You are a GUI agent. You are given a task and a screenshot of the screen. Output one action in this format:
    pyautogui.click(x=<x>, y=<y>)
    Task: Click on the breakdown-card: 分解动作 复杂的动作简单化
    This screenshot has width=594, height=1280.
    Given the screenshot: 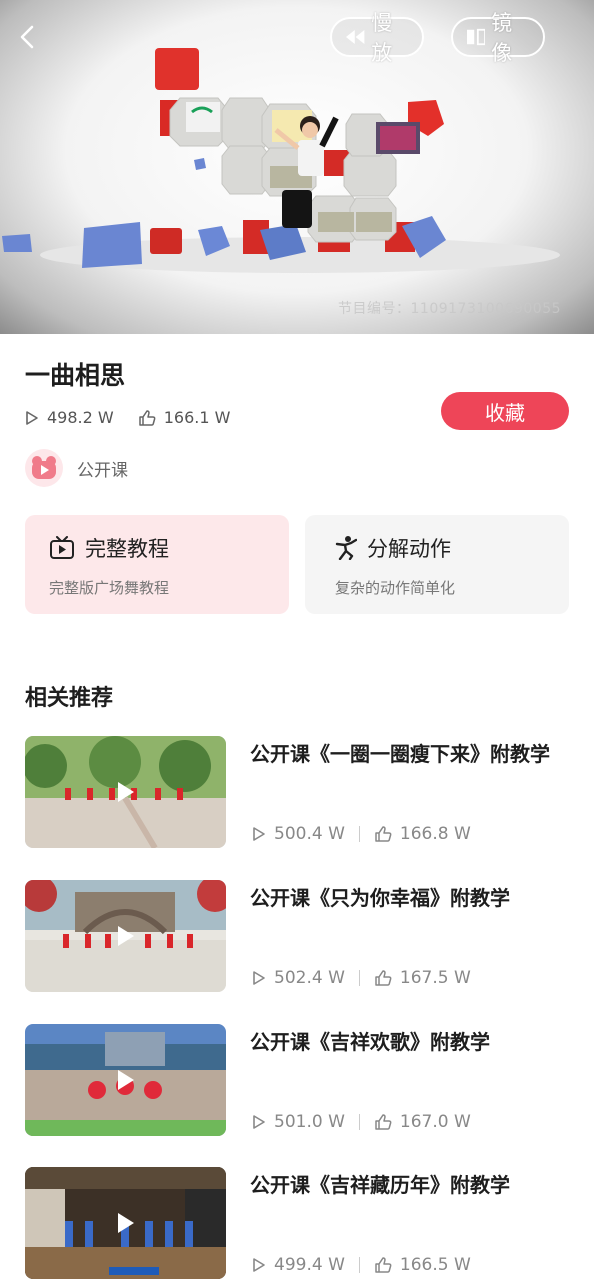 What is the action you would take?
    pyautogui.click(x=437, y=564)
    